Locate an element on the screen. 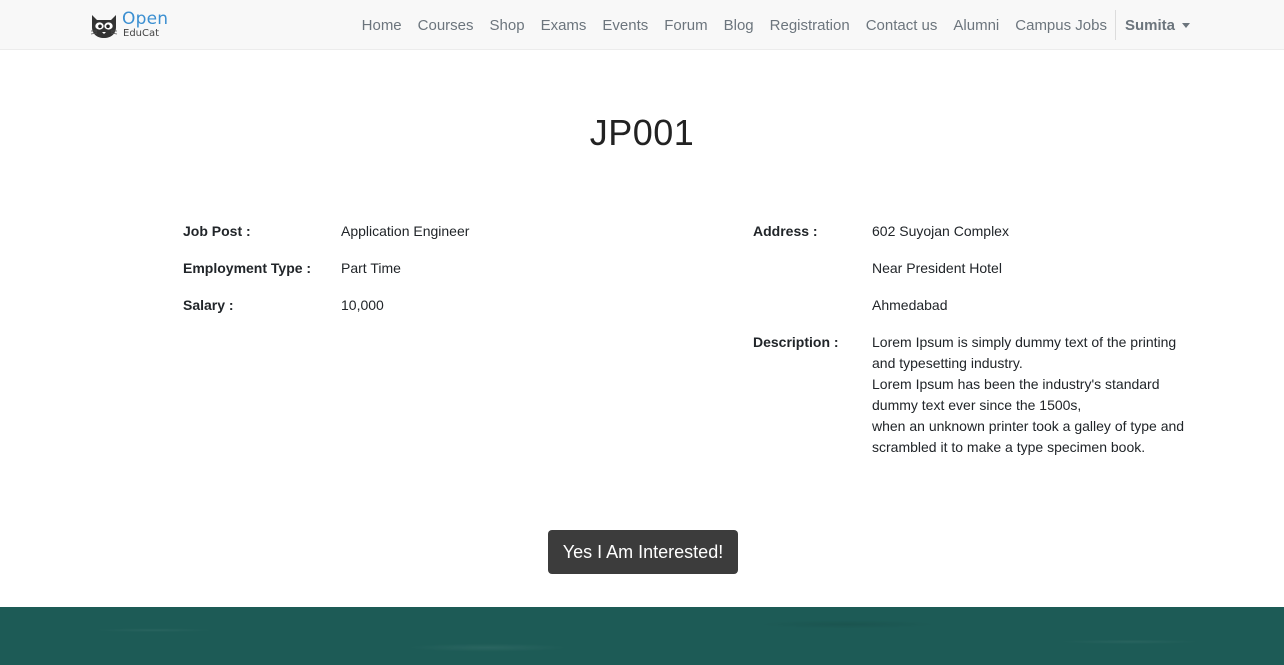  brand-wordmark: Open EduCat is located at coordinates (145, 25).